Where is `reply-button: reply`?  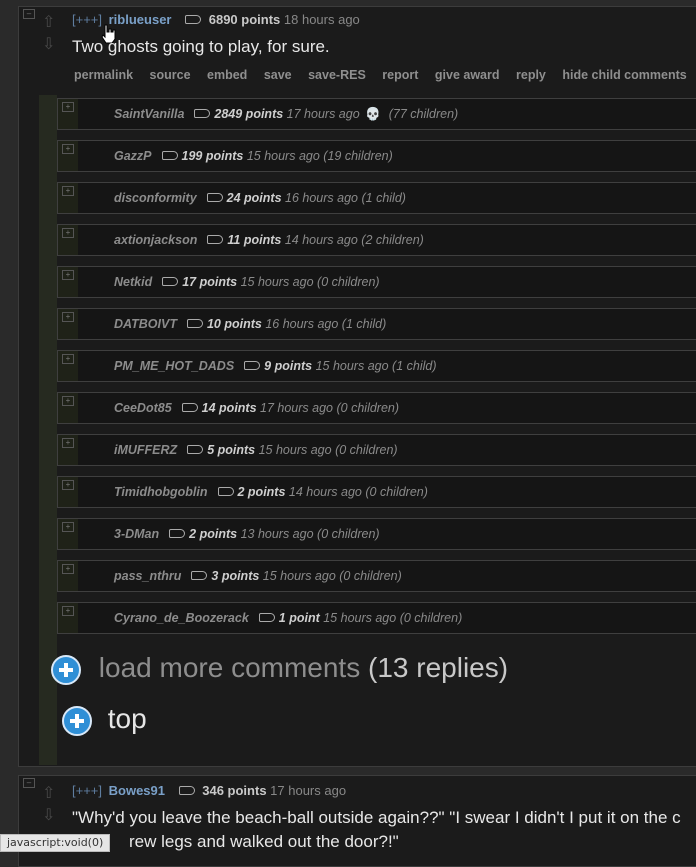
reply-button: reply is located at coordinates (531, 75).